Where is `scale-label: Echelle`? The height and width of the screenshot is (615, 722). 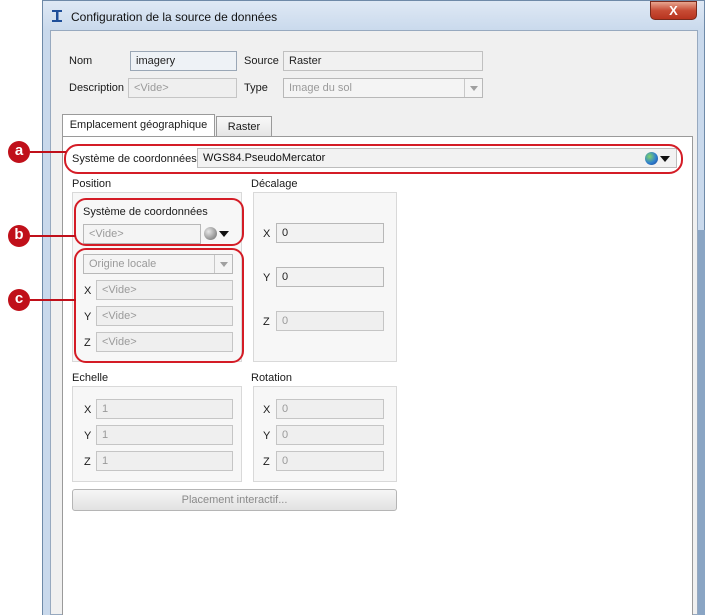
scale-label: Echelle is located at coordinates (90, 378).